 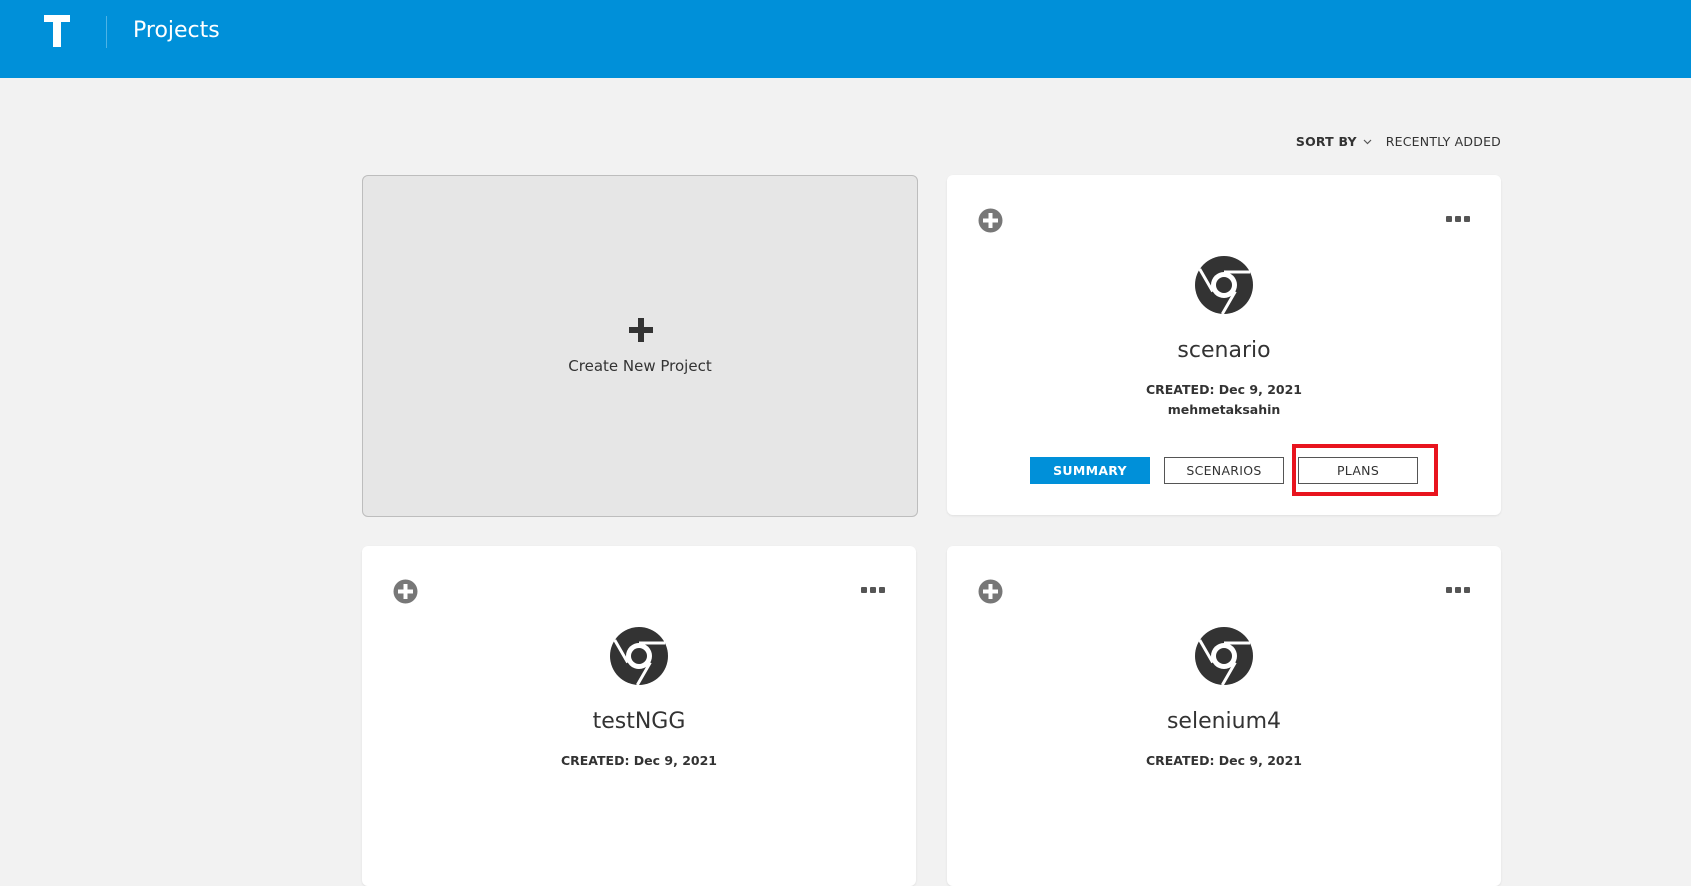 I want to click on sort-value: RECENTLY ADDED, so click(x=1443, y=141).